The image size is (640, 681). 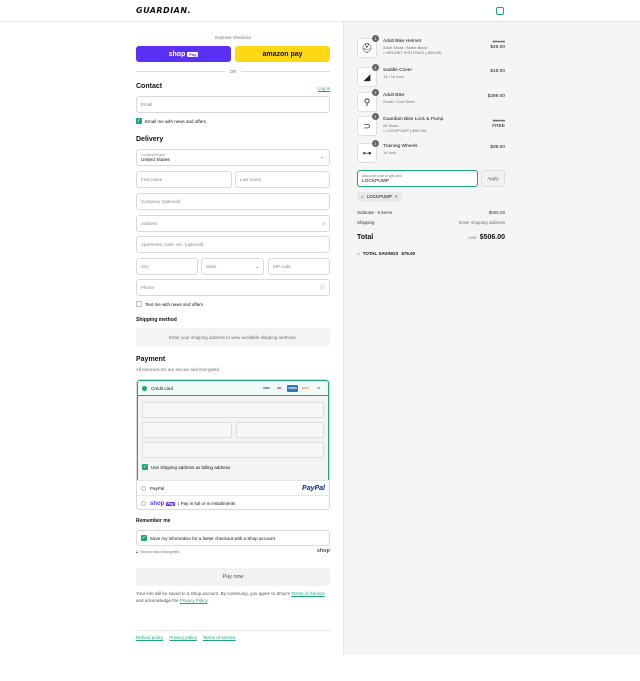 What do you see at coordinates (163, 10) in the screenshot?
I see `brand-logo: GUARDIAN.` at bounding box center [163, 10].